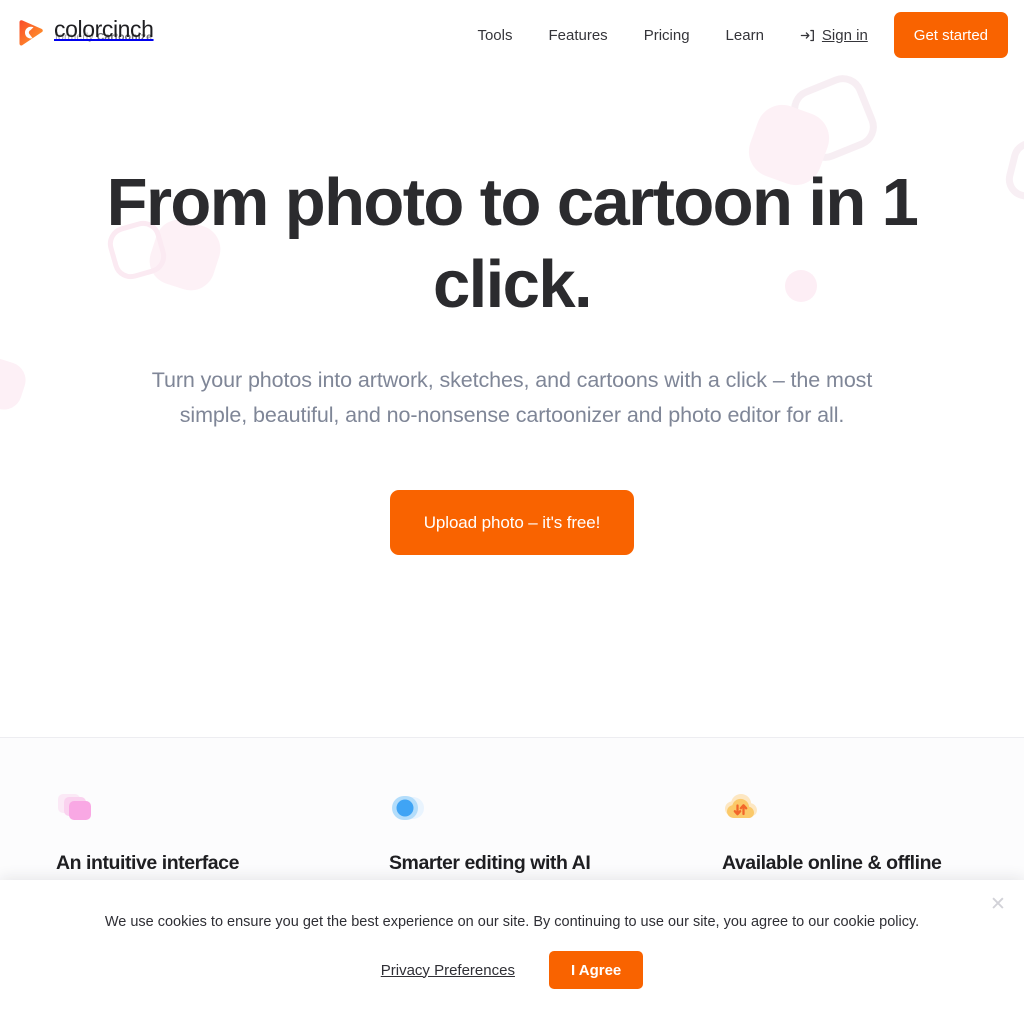 Image resolution: width=1024 pixels, height=1024 pixels. I want to click on nav-link-tools: Tools, so click(494, 35).